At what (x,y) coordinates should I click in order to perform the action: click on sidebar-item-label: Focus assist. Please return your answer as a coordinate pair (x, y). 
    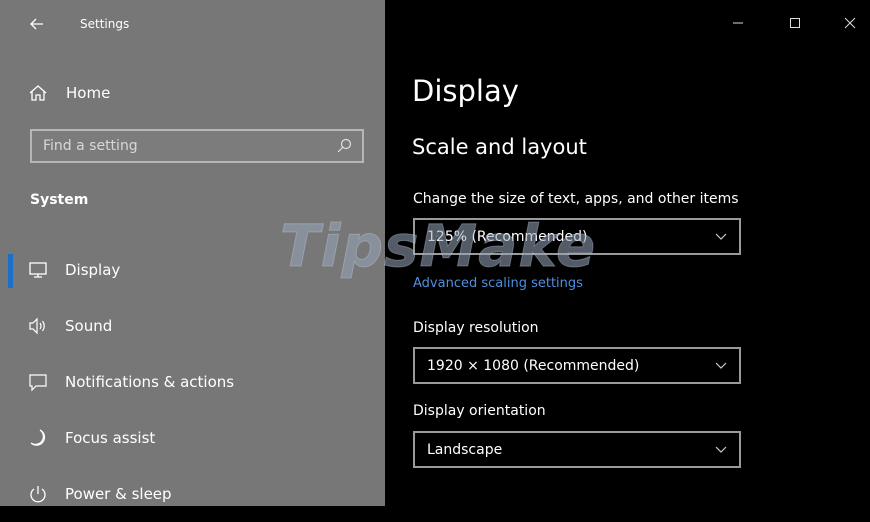
    Looking at the image, I should click on (110, 438).